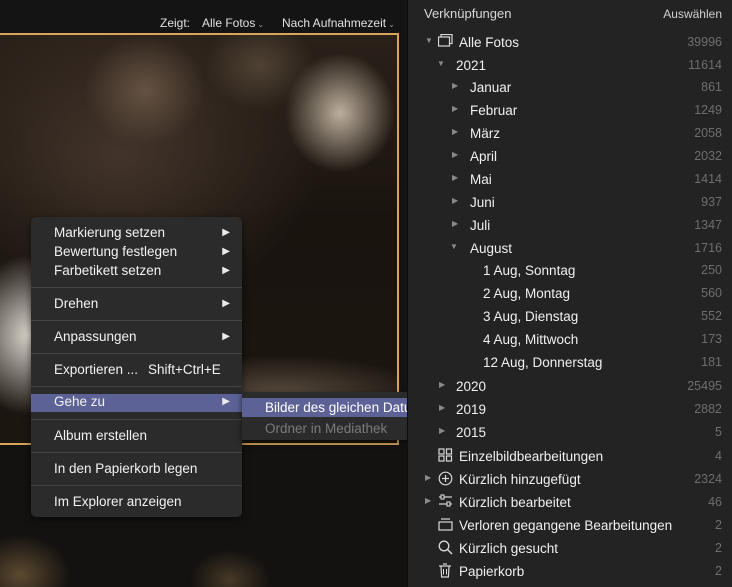 This screenshot has height=587, width=732. What do you see at coordinates (570, 111) in the screenshot?
I see `tree-item-month: ▶ Februar 1249` at bounding box center [570, 111].